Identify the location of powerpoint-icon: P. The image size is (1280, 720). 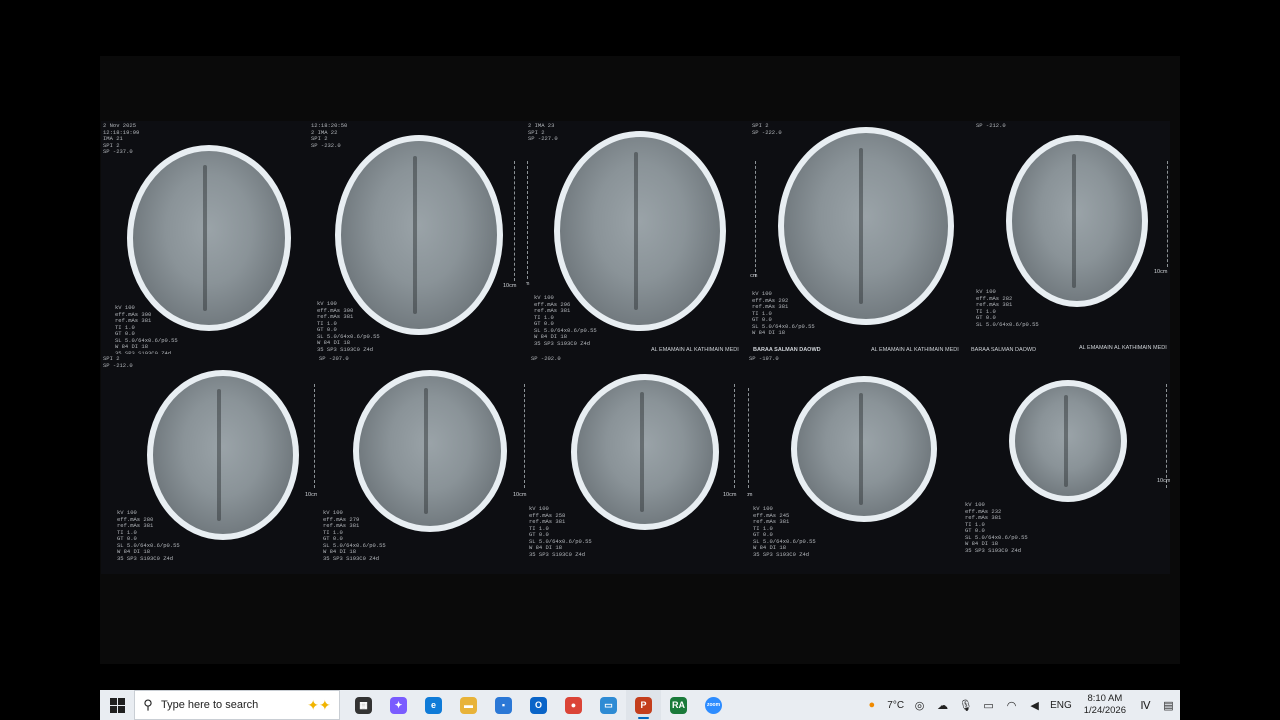
(643, 705).